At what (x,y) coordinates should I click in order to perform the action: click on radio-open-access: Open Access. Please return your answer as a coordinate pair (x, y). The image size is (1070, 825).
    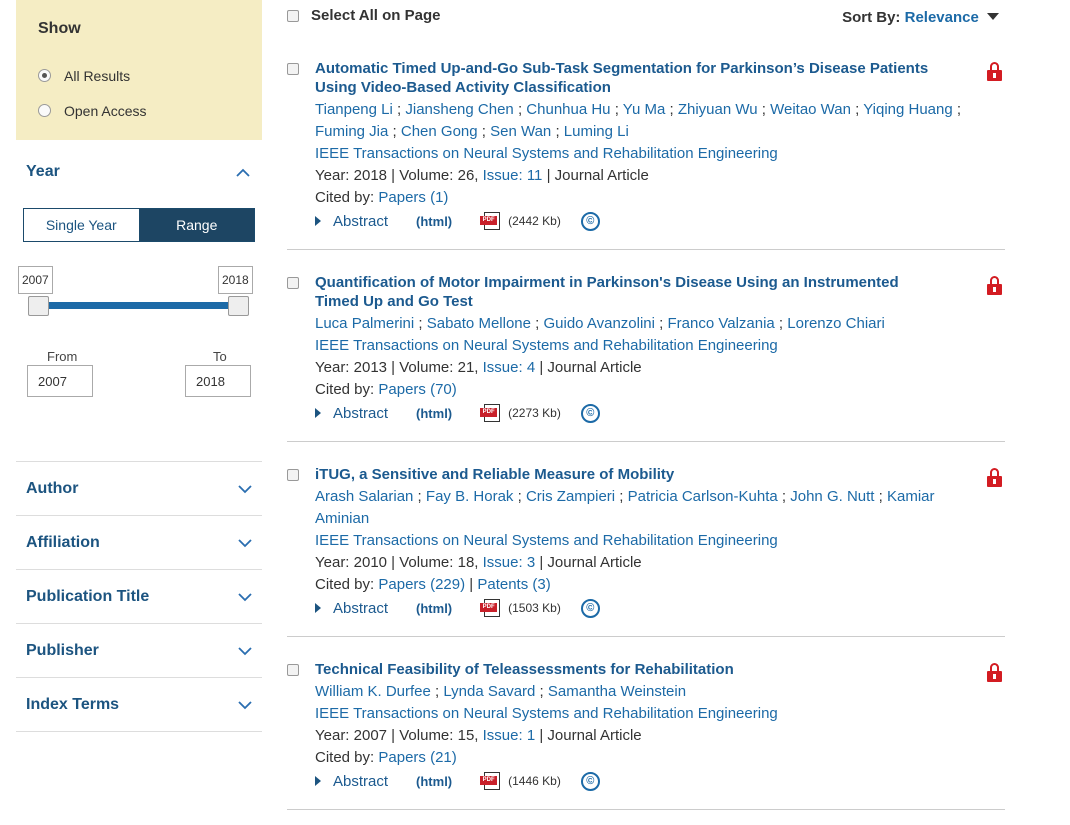
    Looking at the image, I should click on (139, 110).